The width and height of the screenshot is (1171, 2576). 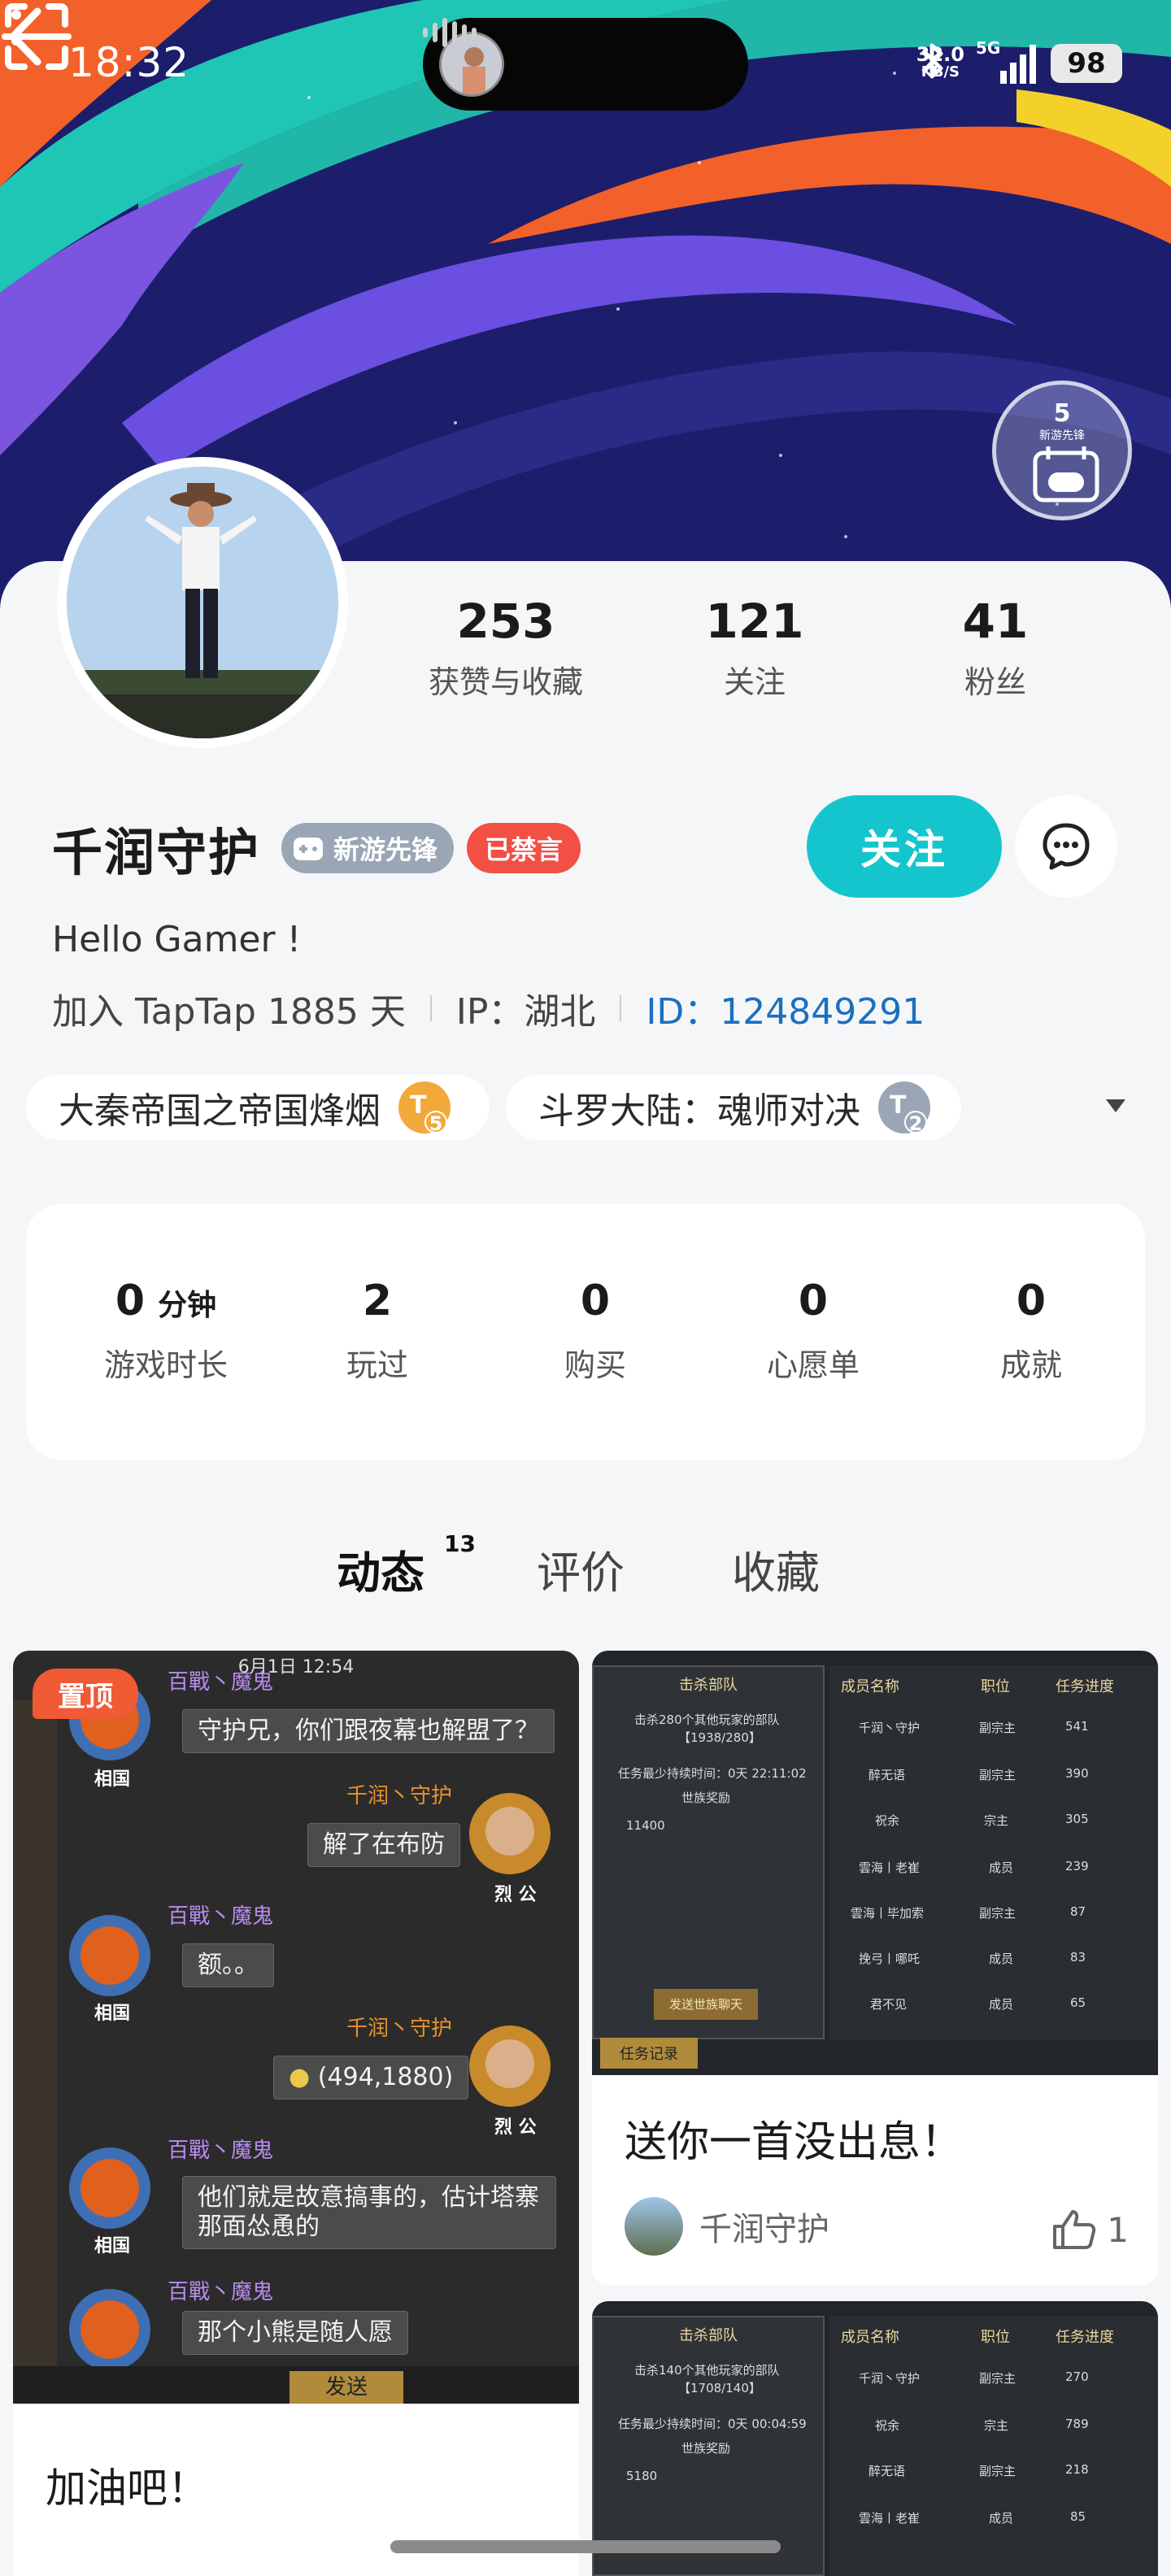 I want to click on purchased-value: 0, so click(x=595, y=1301).